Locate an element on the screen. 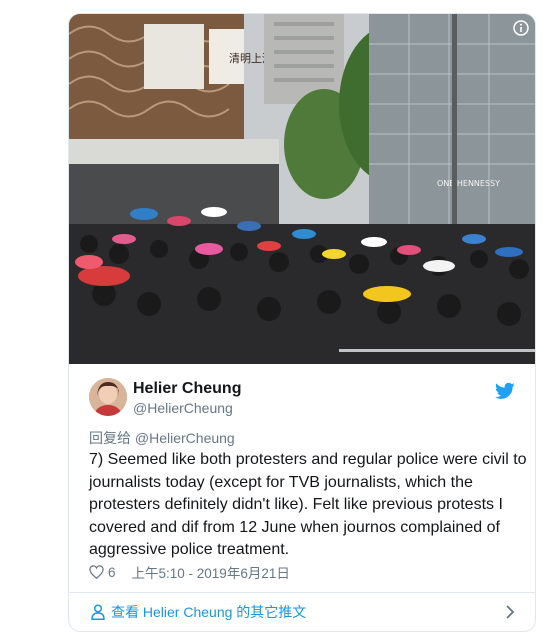 The image size is (560, 637). building-sign: ONE HENNESSY is located at coordinates (468, 183).